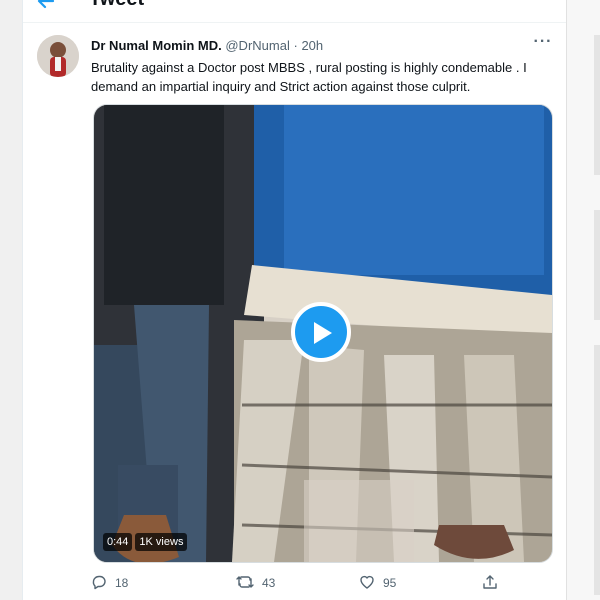  Describe the element at coordinates (118, 542) in the screenshot. I see `video-duration: 0:44` at that location.